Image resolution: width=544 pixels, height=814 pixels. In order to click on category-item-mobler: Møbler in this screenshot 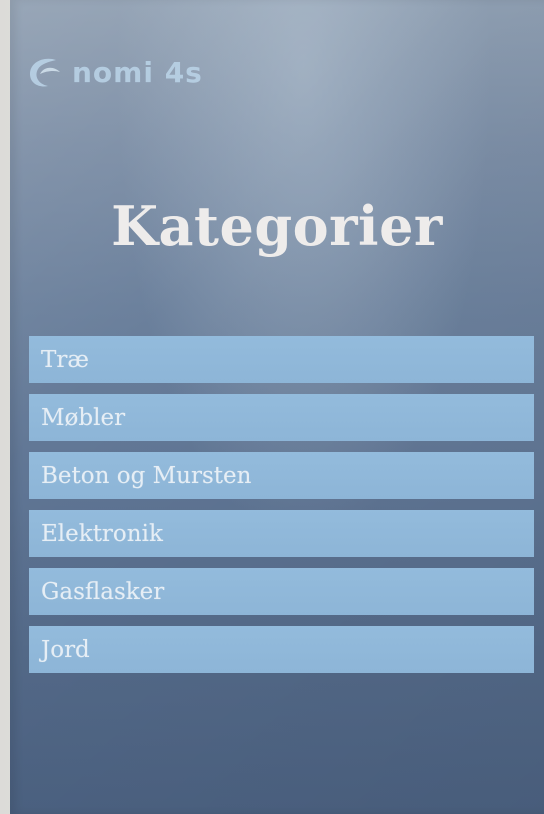, I will do `click(281, 417)`.